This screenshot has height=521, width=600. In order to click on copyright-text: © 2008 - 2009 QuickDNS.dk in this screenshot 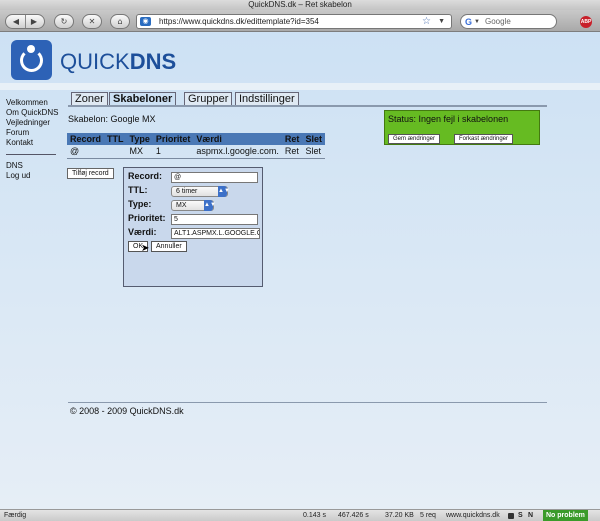, I will do `click(127, 411)`.